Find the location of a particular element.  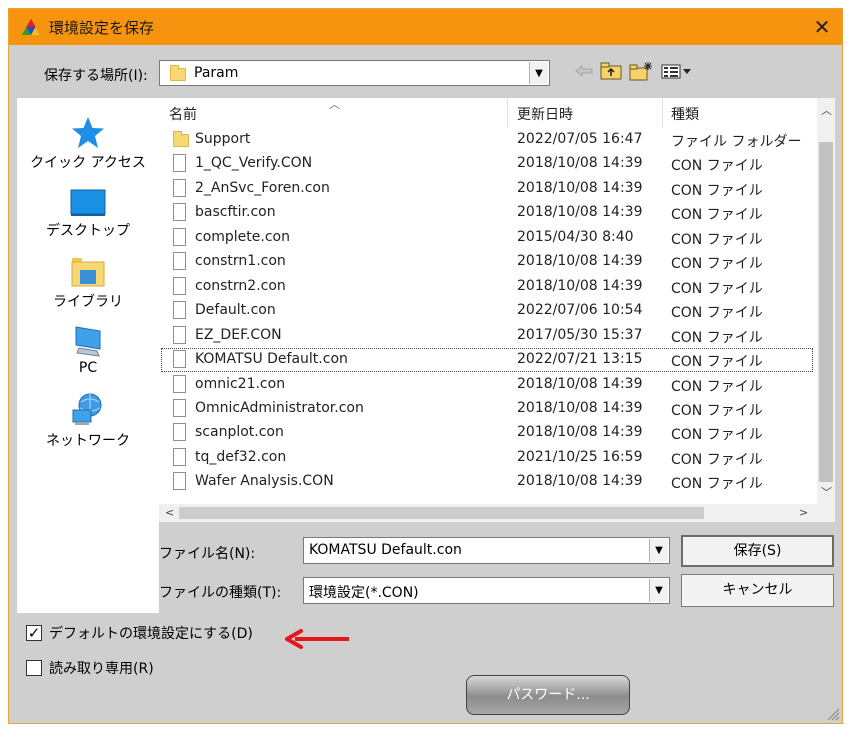

scroll-down-icon: ﹀ is located at coordinates (826, 492).